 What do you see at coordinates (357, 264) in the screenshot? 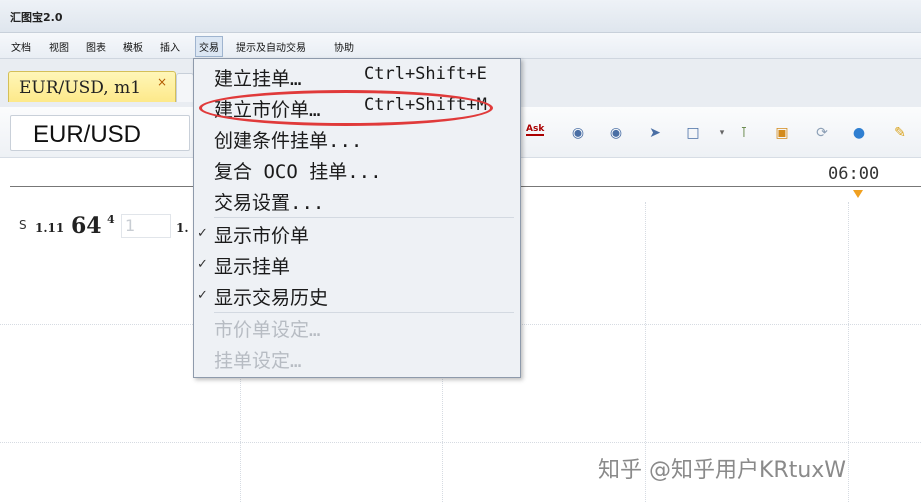
I see `menu-item-show-pending-orders: ✓ 显示挂单` at bounding box center [357, 264].